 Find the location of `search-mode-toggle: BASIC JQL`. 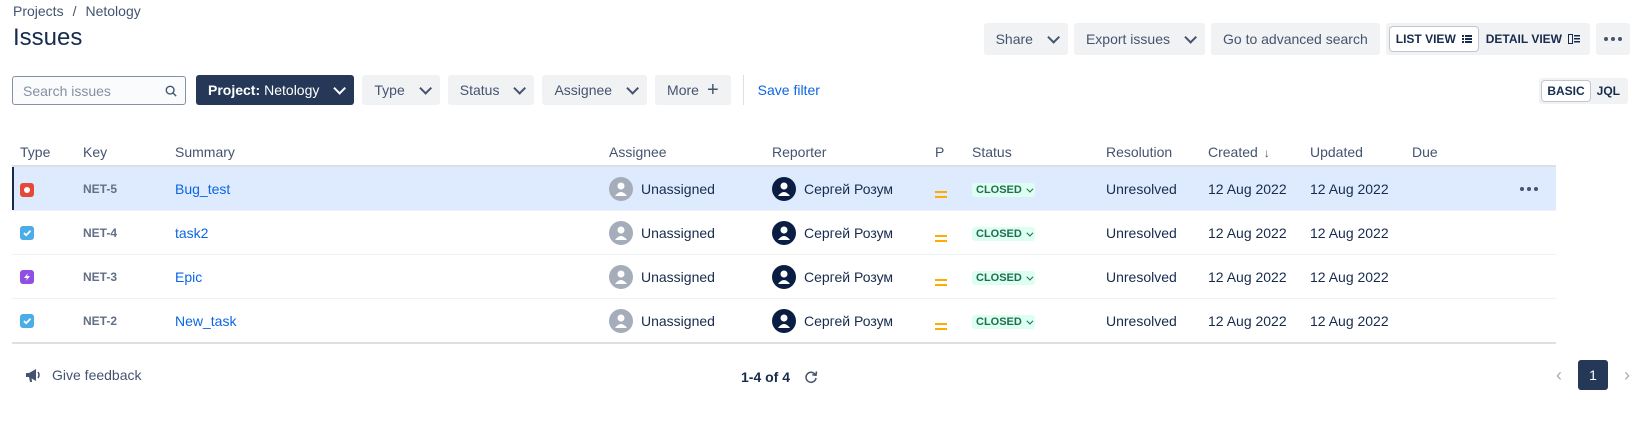

search-mode-toggle: BASIC JQL is located at coordinates (1583, 91).